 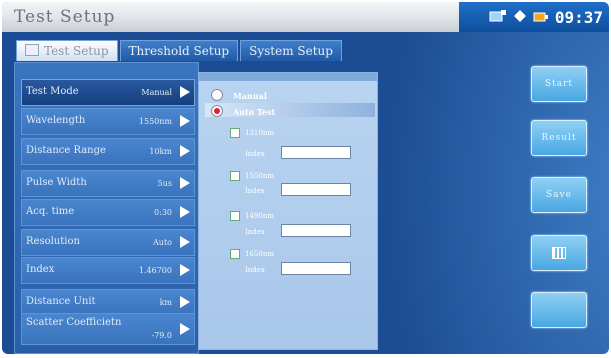 I want to click on checkbox-label: 1310nm, so click(x=259, y=133).